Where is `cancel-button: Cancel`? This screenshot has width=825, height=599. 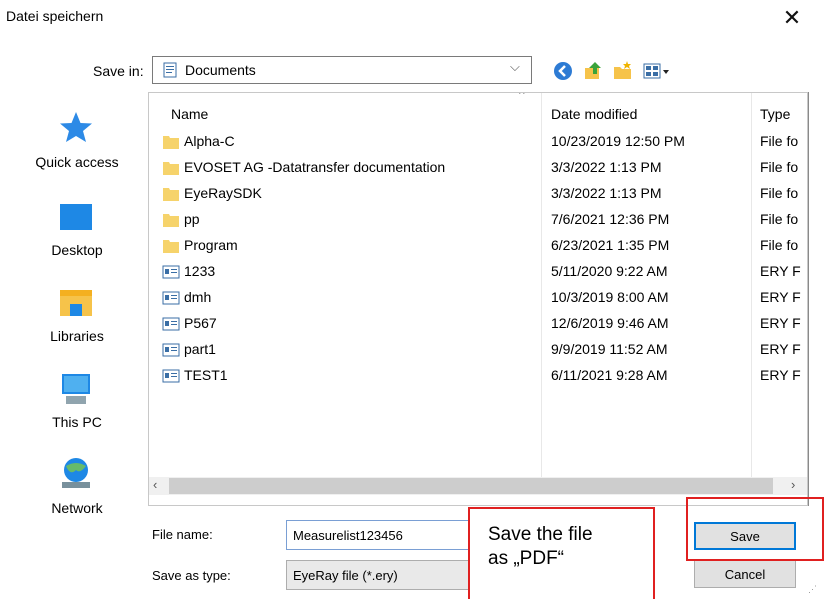 cancel-button: Cancel is located at coordinates (745, 574).